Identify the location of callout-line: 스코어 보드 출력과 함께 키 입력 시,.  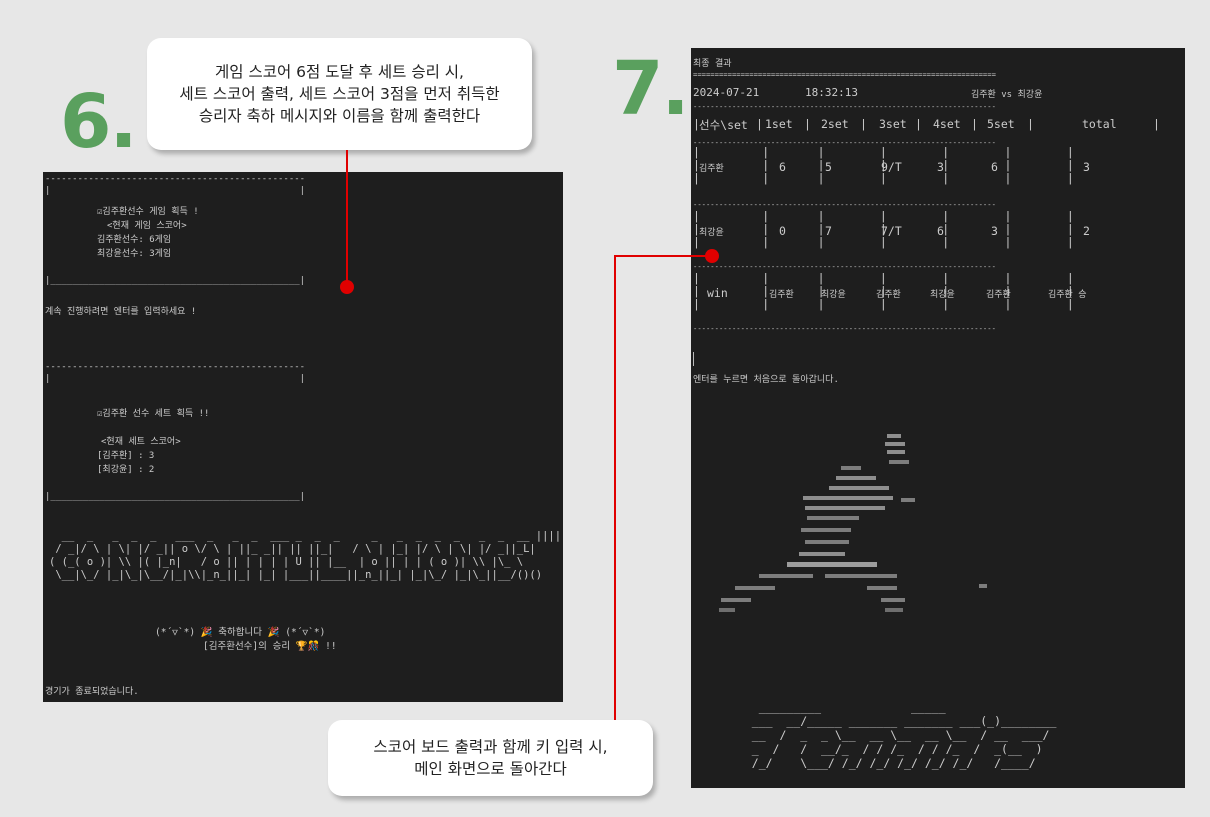
(490, 747).